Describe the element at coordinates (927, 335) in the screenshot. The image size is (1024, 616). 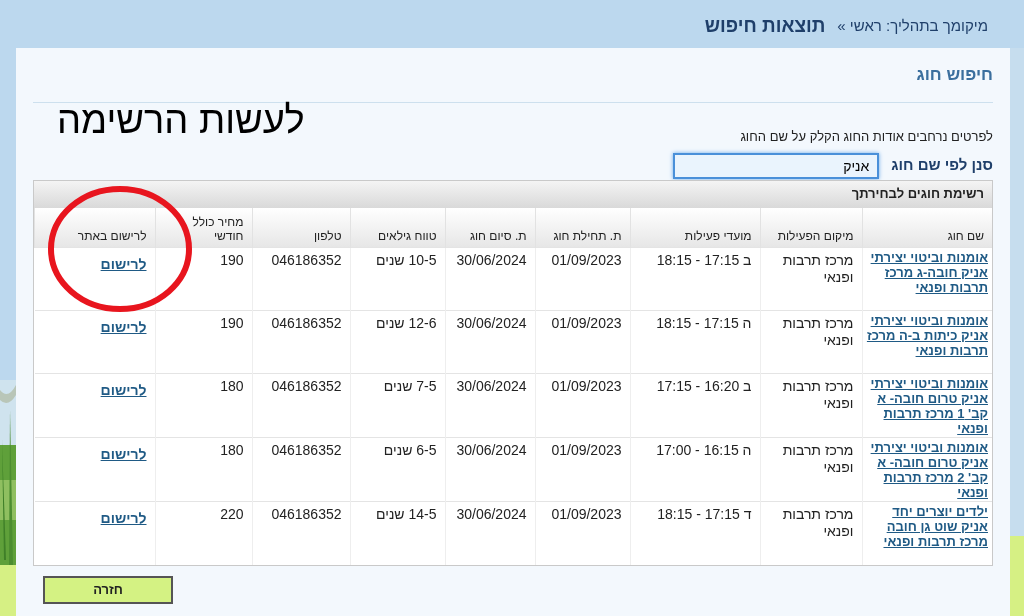
I see `course-name-link: אומנות וביטוי יצירתי אניק כיתות ב-ה מרכז תרבות ופנאי` at that location.